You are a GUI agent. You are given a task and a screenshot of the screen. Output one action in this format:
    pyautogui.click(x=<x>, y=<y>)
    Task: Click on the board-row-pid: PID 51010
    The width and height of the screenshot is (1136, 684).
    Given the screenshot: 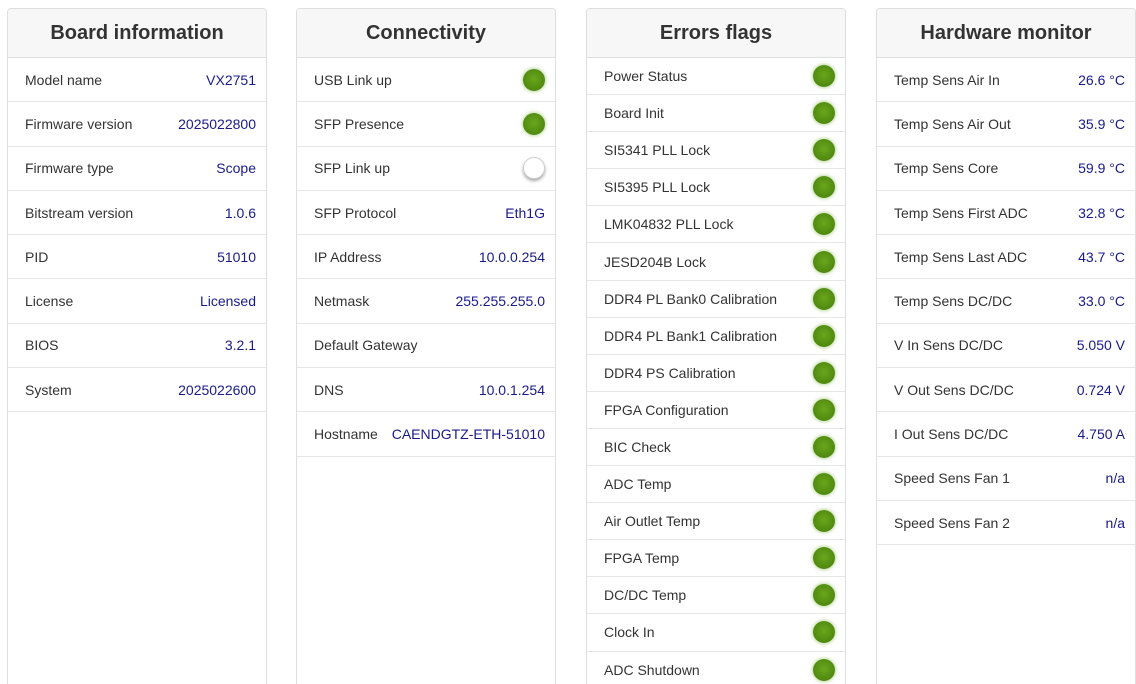 What is the action you would take?
    pyautogui.click(x=137, y=257)
    